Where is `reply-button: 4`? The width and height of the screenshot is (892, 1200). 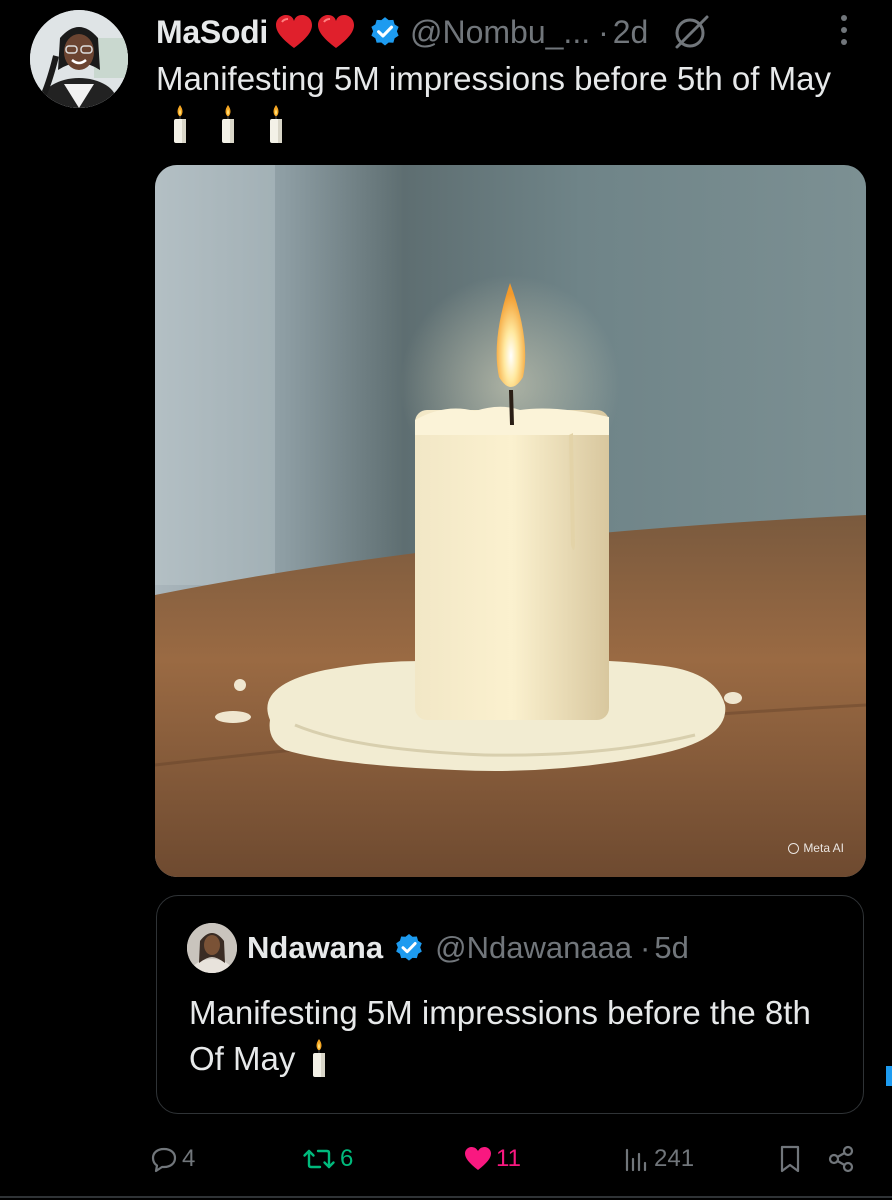 reply-button: 4 is located at coordinates (172, 1159).